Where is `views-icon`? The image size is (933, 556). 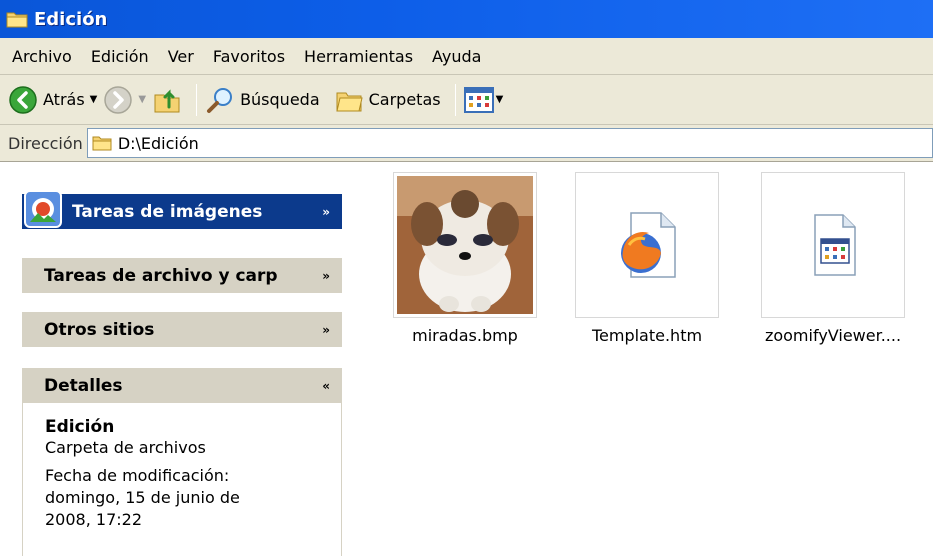 views-icon is located at coordinates (478, 99).